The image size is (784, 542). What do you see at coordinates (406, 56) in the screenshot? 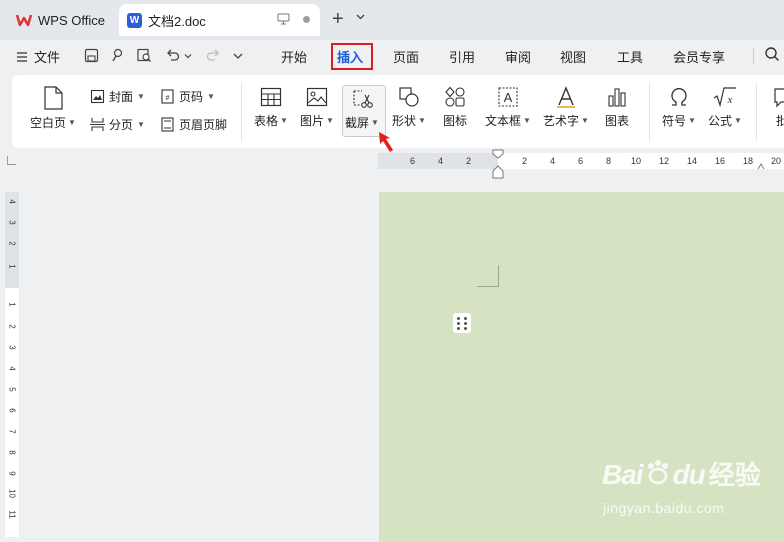
I see `tab-page: 页面` at bounding box center [406, 56].